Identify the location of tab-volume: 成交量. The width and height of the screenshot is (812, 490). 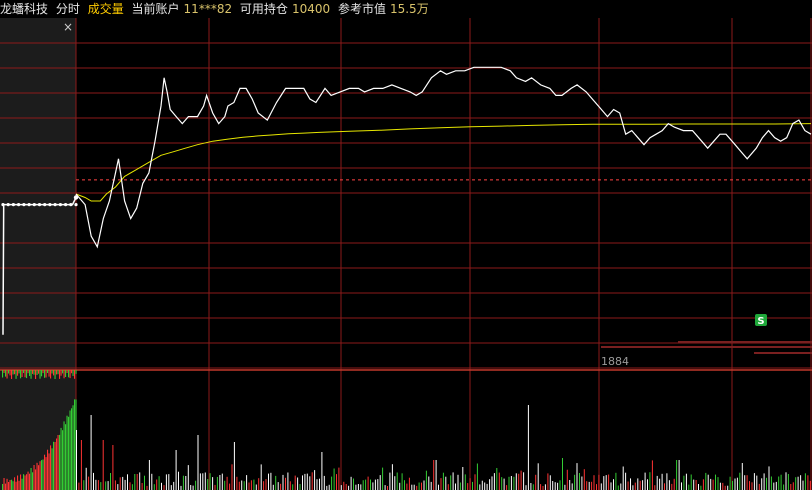
(106, 9).